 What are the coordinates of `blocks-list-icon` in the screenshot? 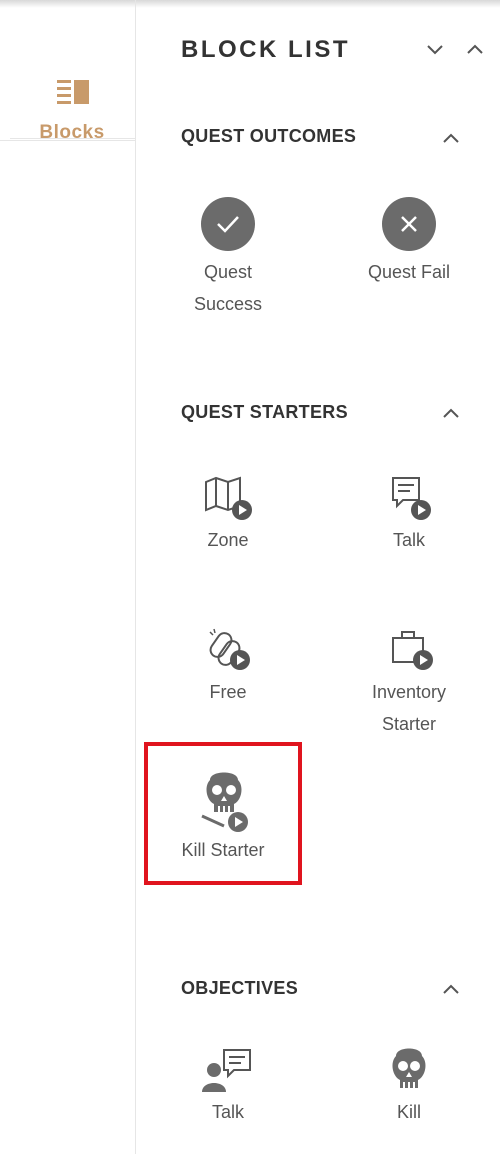 It's located at (73, 92).